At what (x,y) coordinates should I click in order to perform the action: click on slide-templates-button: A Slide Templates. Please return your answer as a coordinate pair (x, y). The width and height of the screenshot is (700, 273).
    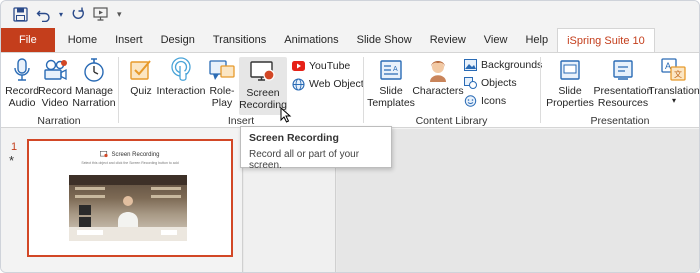
    Looking at the image, I should click on (391, 83).